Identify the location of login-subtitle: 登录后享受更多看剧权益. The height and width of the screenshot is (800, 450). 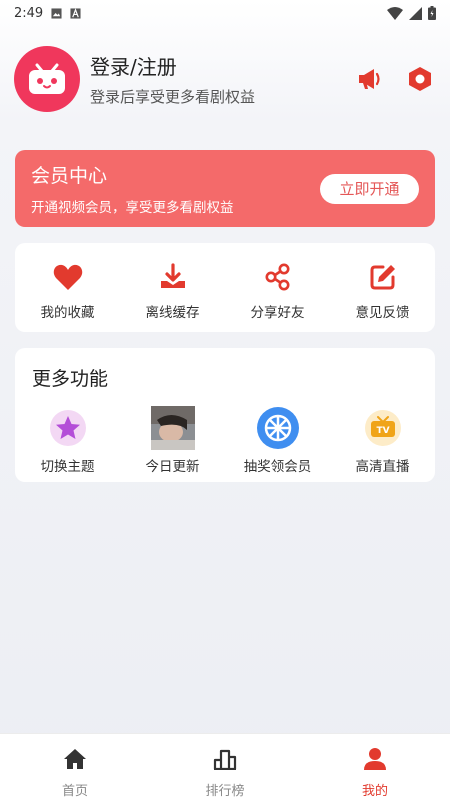
(173, 97).